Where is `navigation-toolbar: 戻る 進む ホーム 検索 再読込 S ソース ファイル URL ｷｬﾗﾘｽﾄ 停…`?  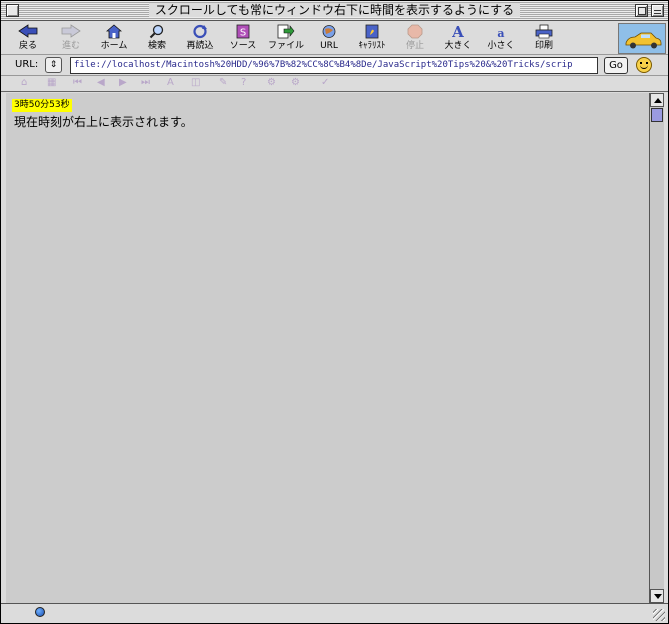
navigation-toolbar: 戻る 進む ホーム 検索 再読込 S ソース ファイル URL ｷｬﾗﾘｽﾄ 停… is located at coordinates (334, 38).